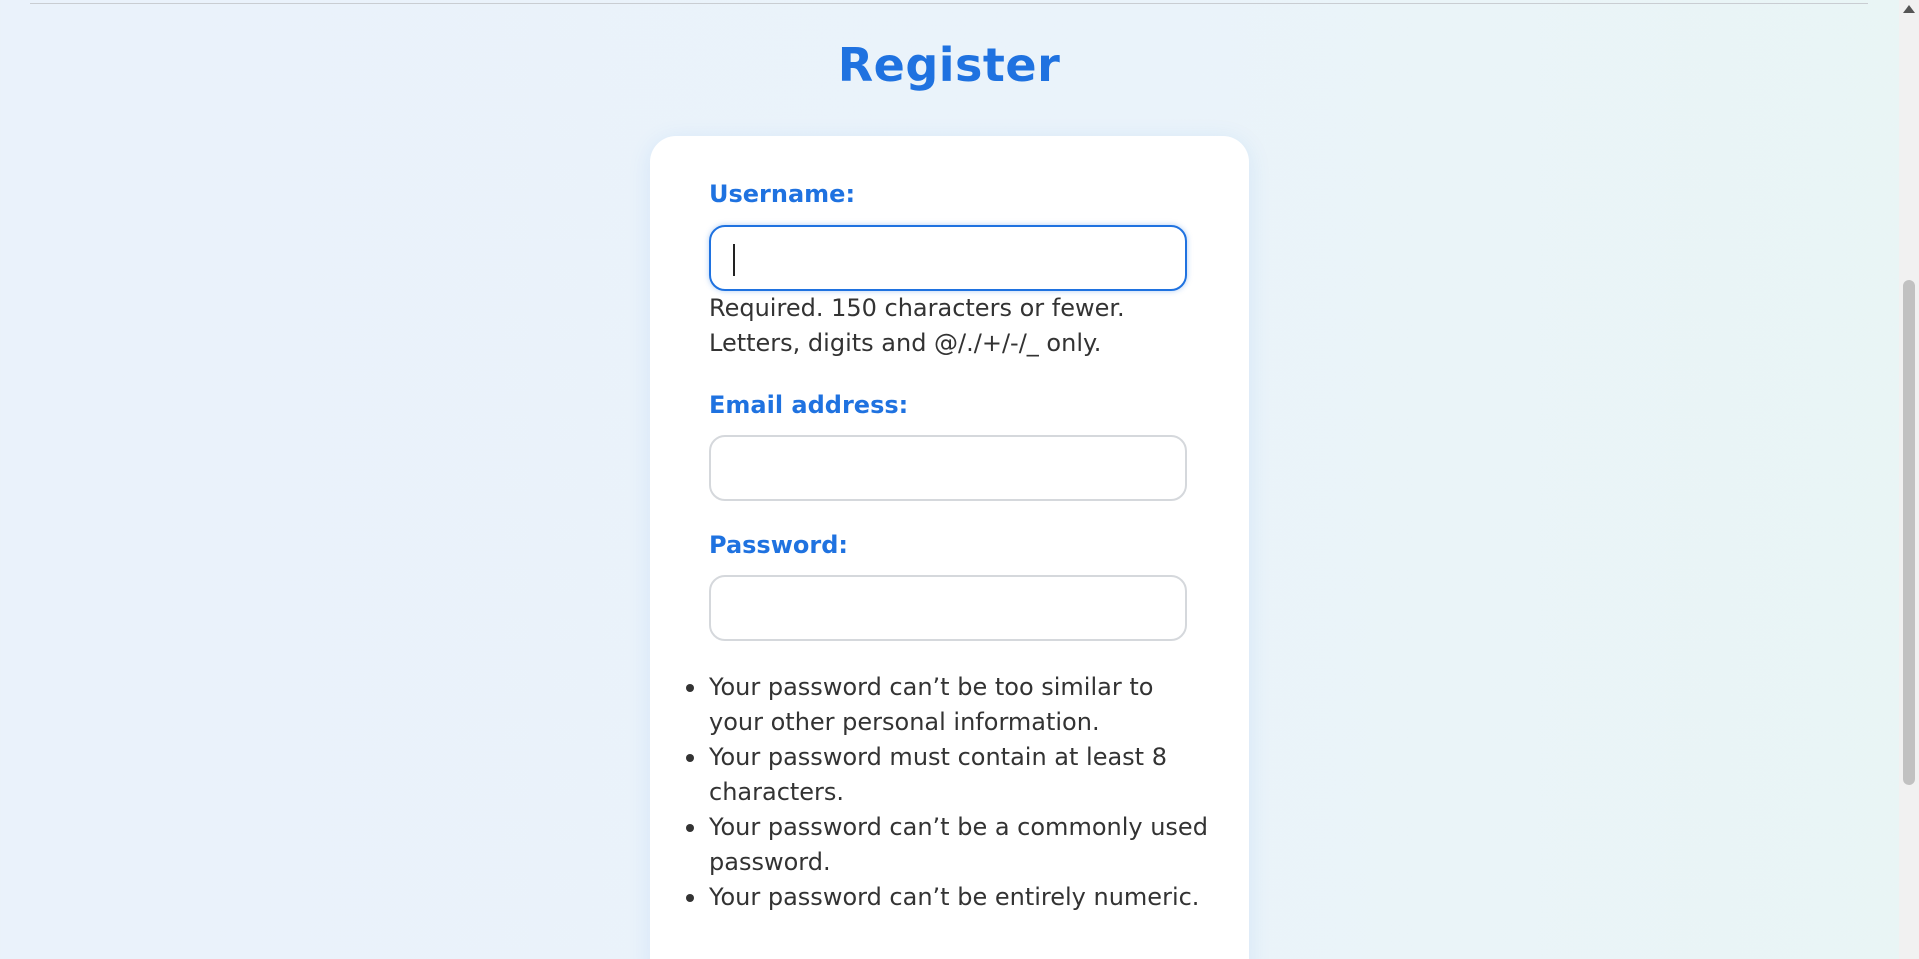 Image resolution: width=1919 pixels, height=959 pixels. I want to click on password-label: Password:, so click(778, 545).